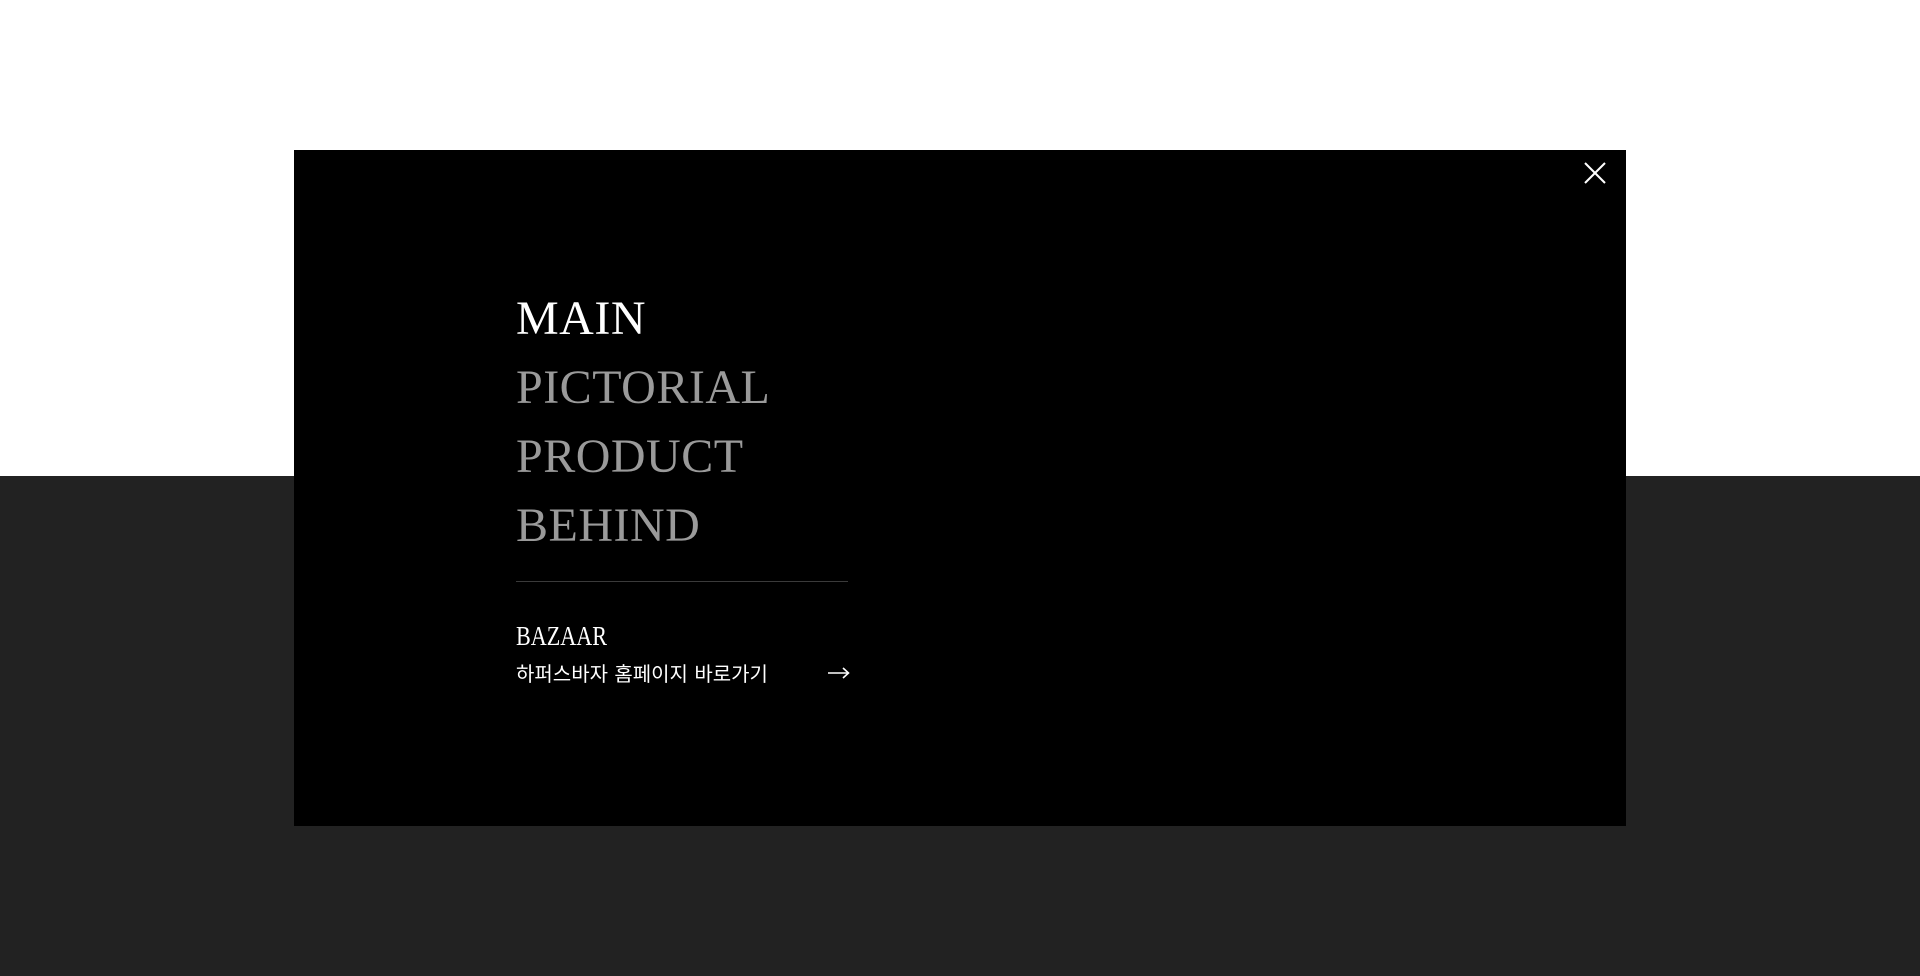  I want to click on close-icon, so click(1595, 173).